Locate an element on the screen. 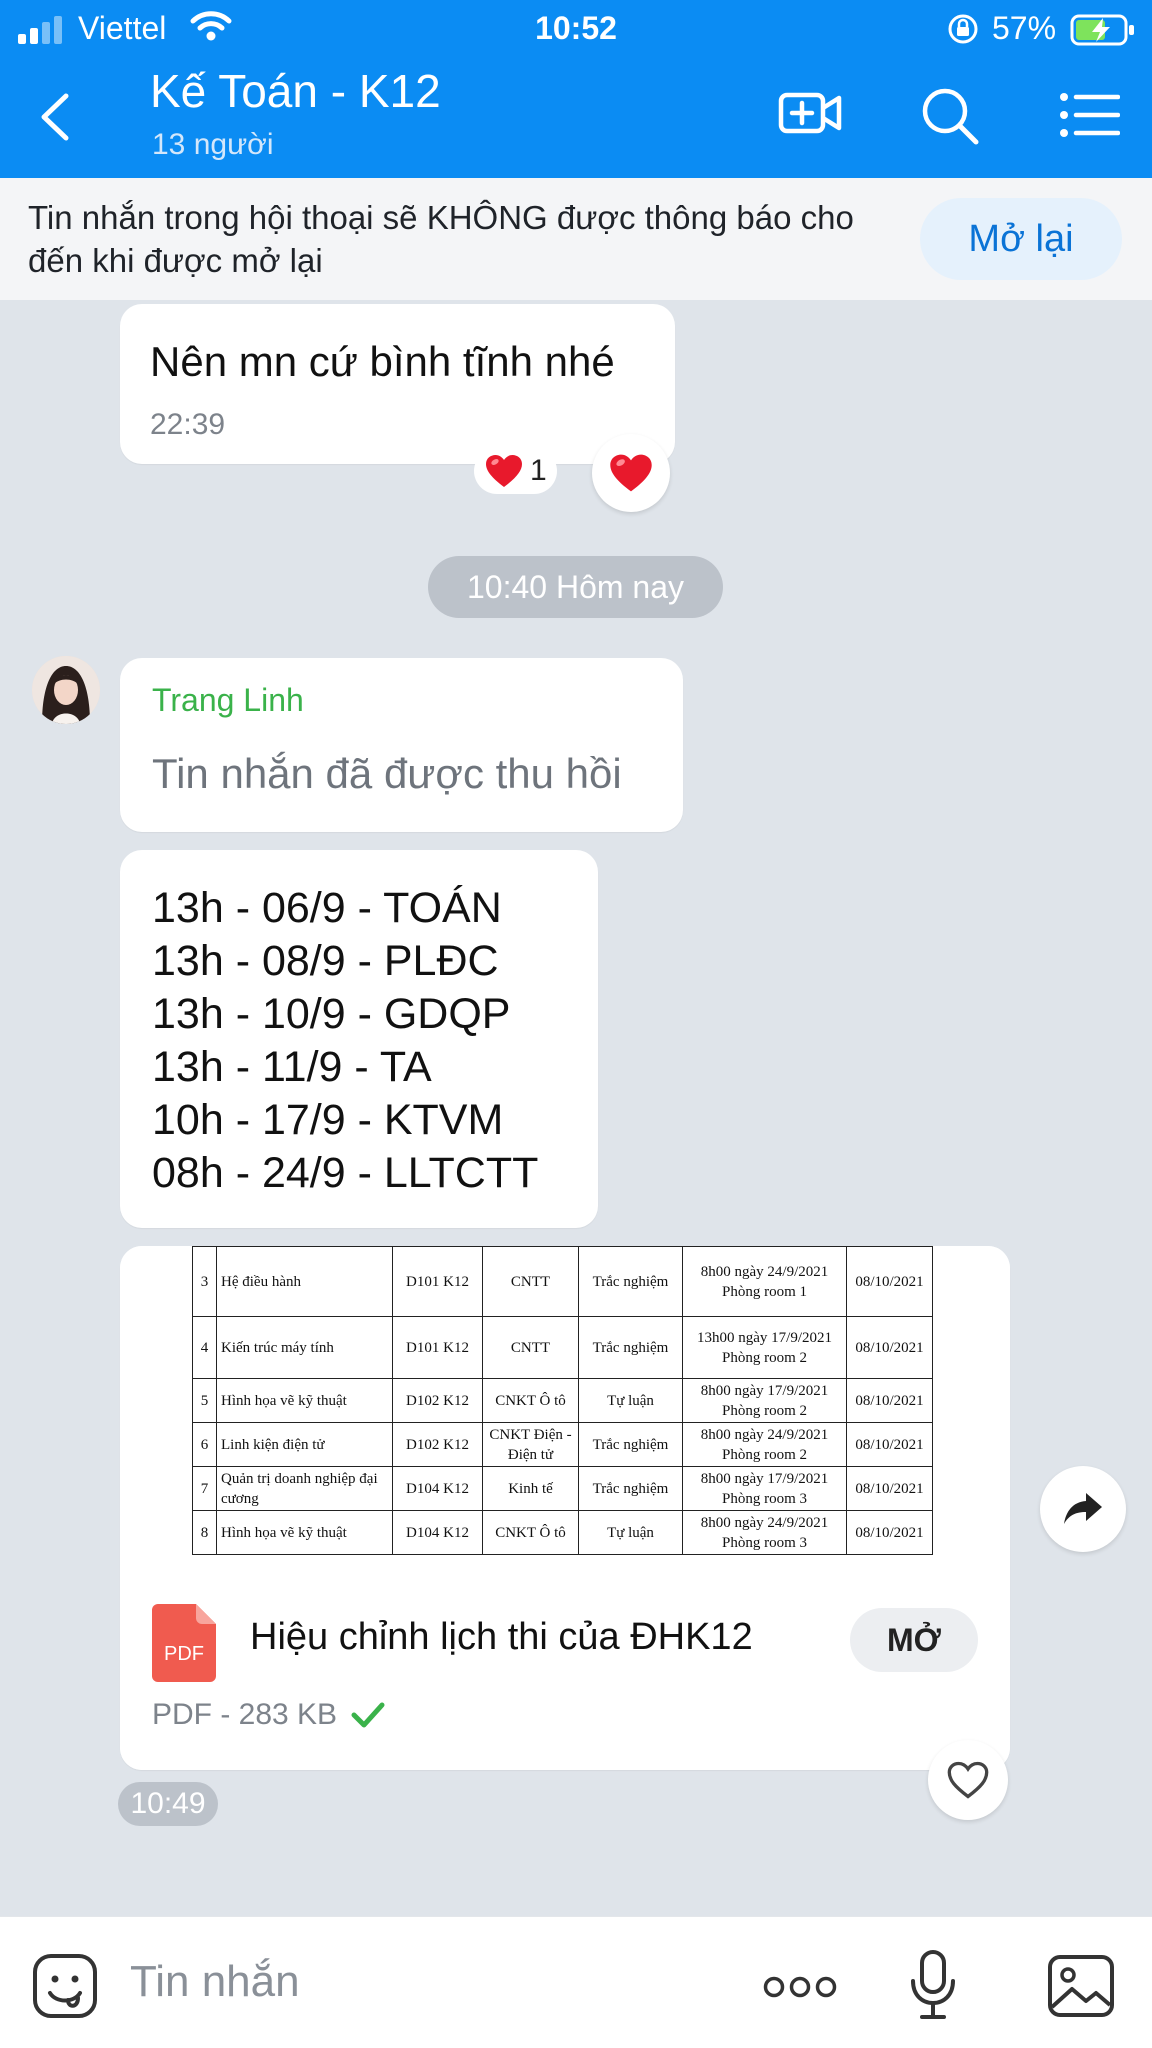 The width and height of the screenshot is (1152, 2048). like-button is located at coordinates (968, 1780).